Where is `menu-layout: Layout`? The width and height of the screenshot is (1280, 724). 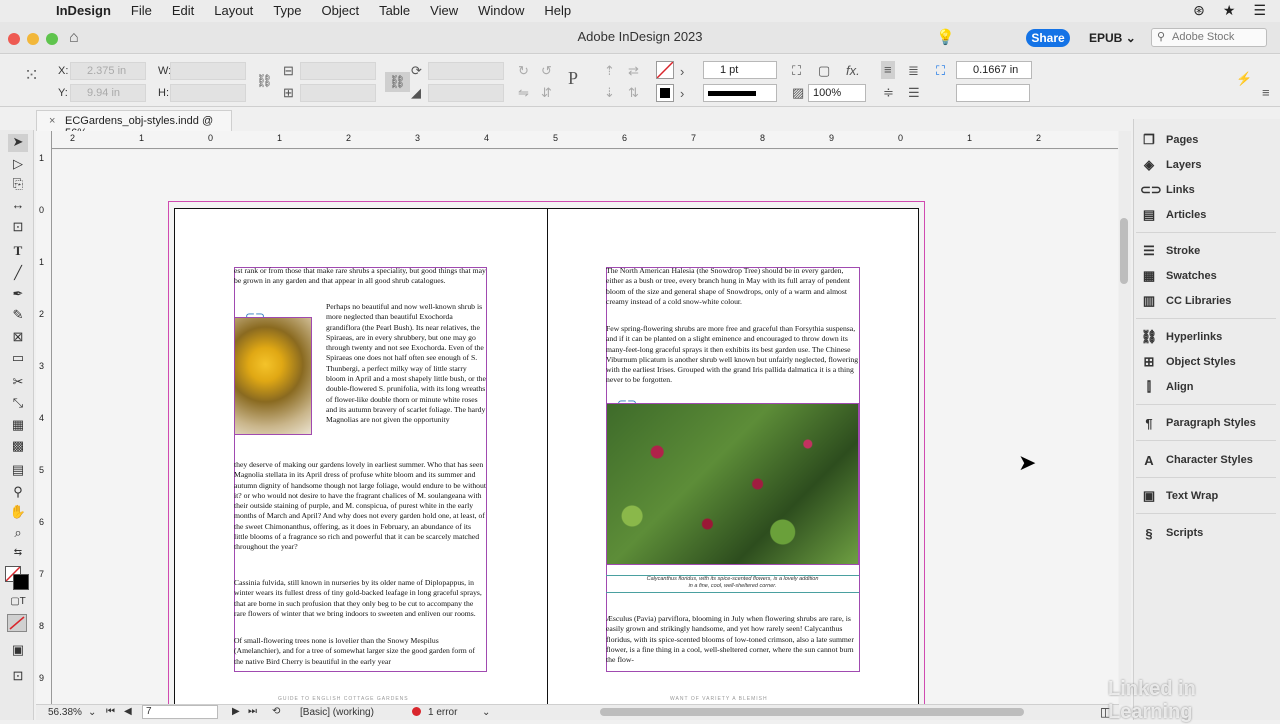
menu-layout: Layout is located at coordinates (233, 11).